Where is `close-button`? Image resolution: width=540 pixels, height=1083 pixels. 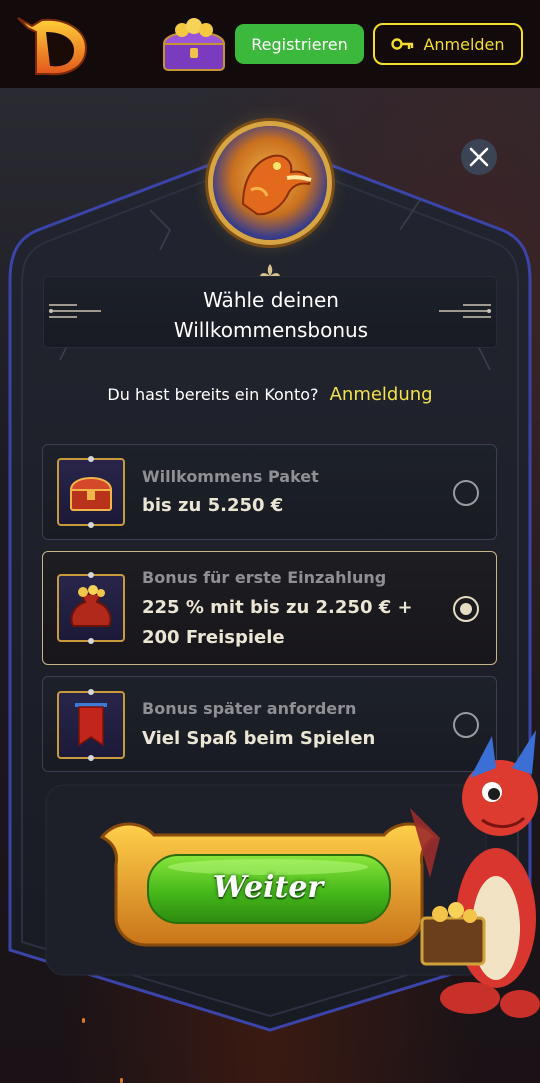 close-button is located at coordinates (479, 157).